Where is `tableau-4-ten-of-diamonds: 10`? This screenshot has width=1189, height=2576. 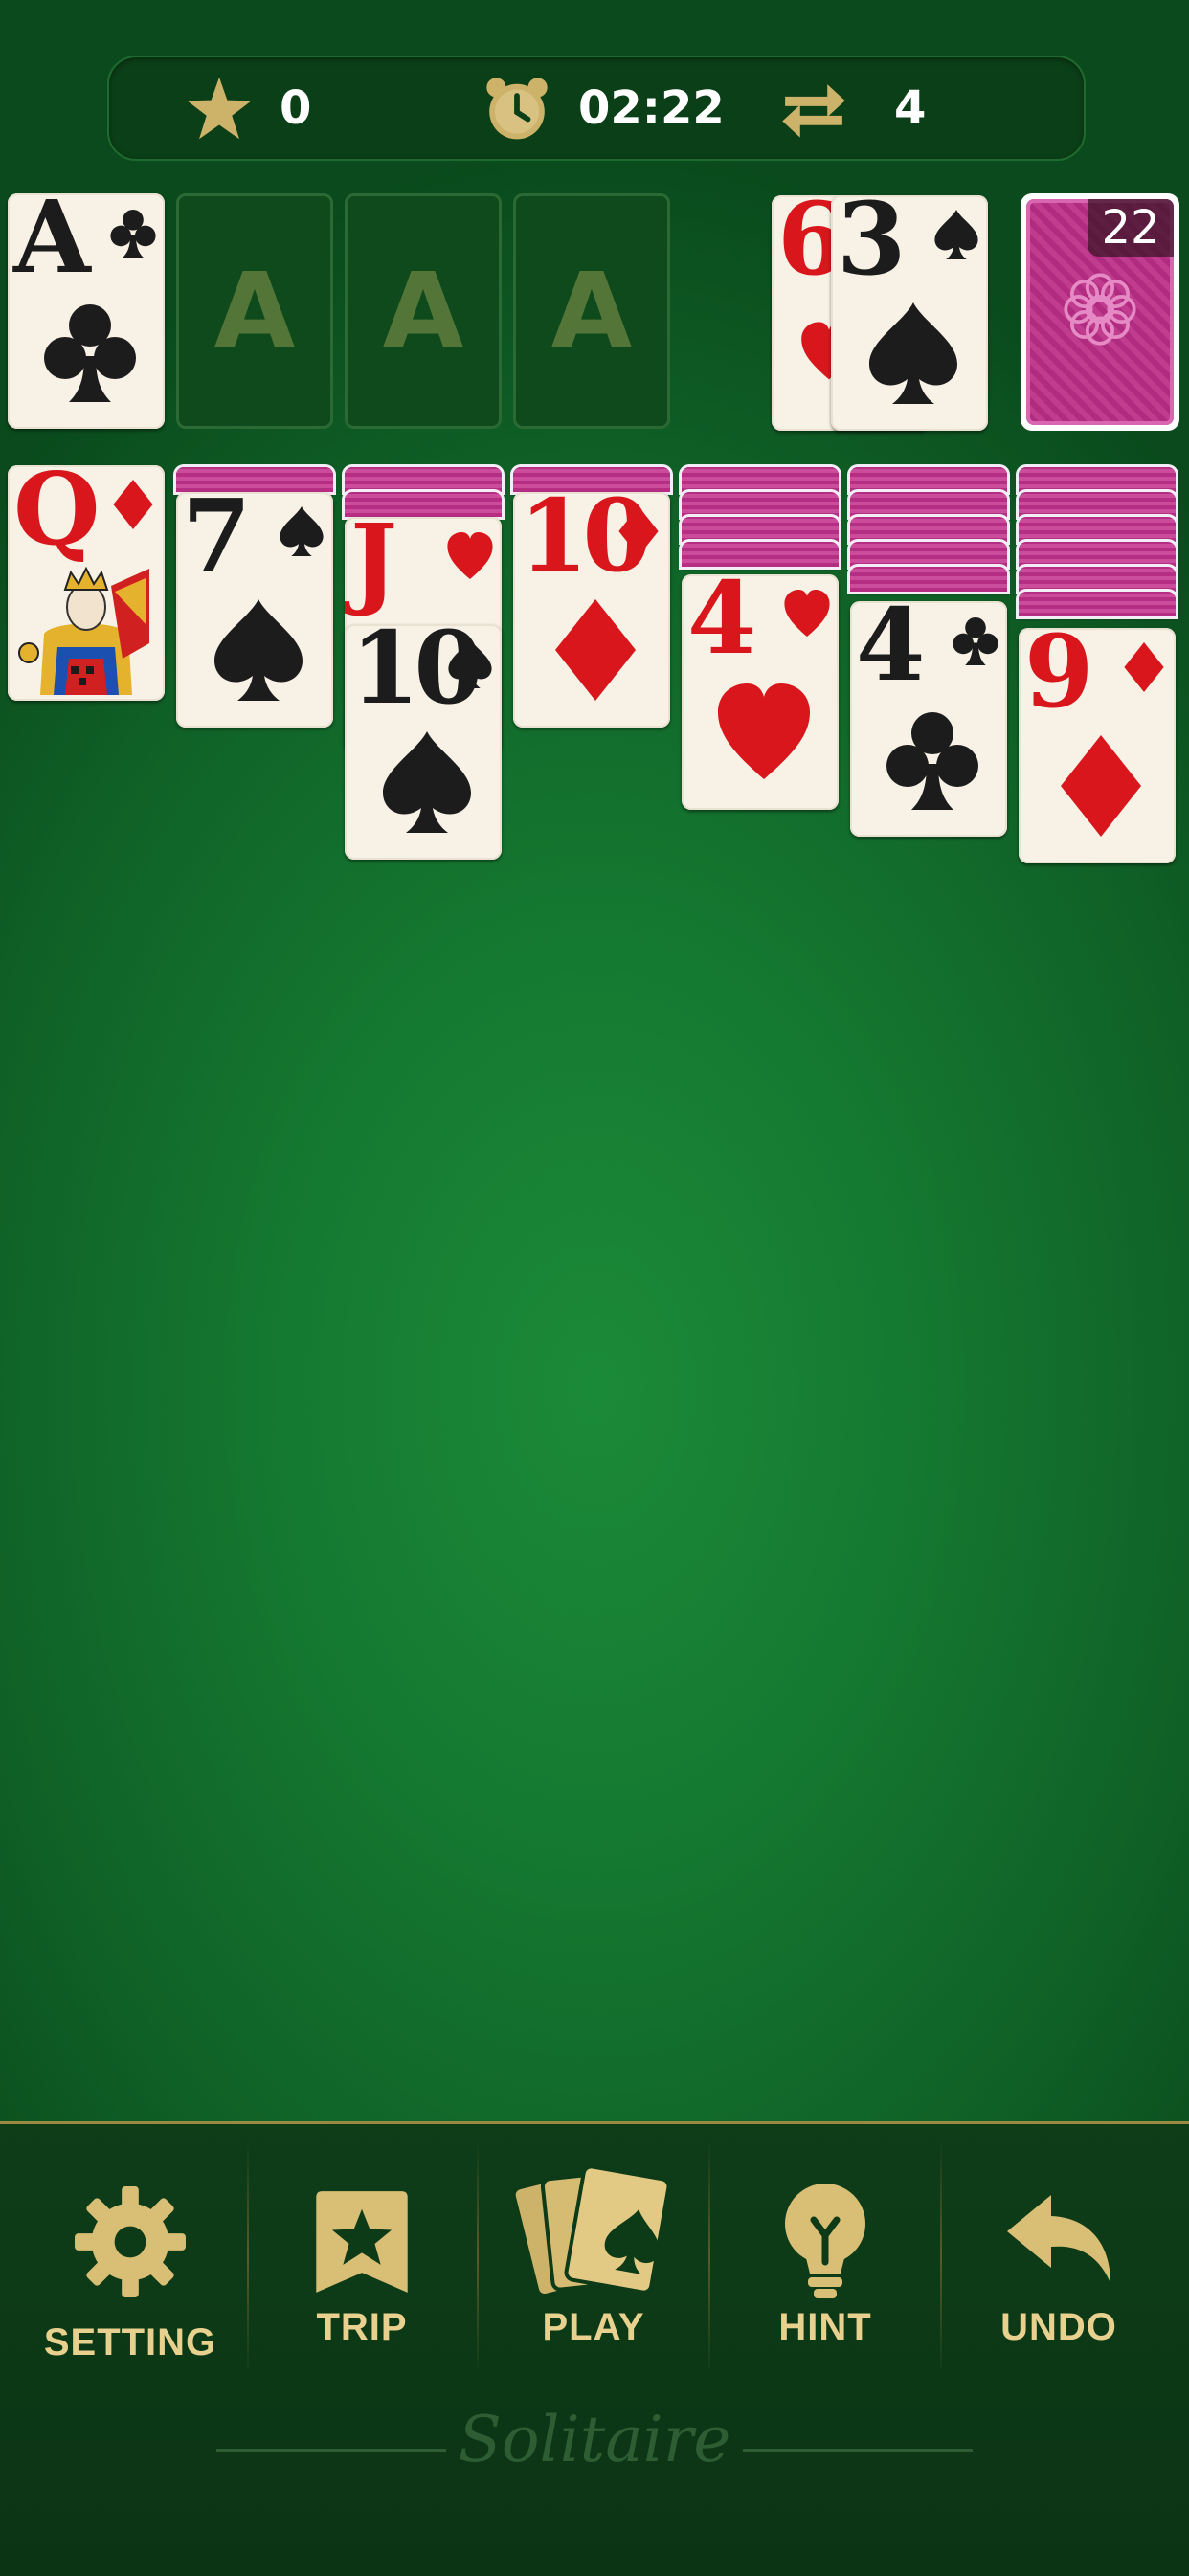 tableau-4-ten-of-diamonds: 10 is located at coordinates (591, 610).